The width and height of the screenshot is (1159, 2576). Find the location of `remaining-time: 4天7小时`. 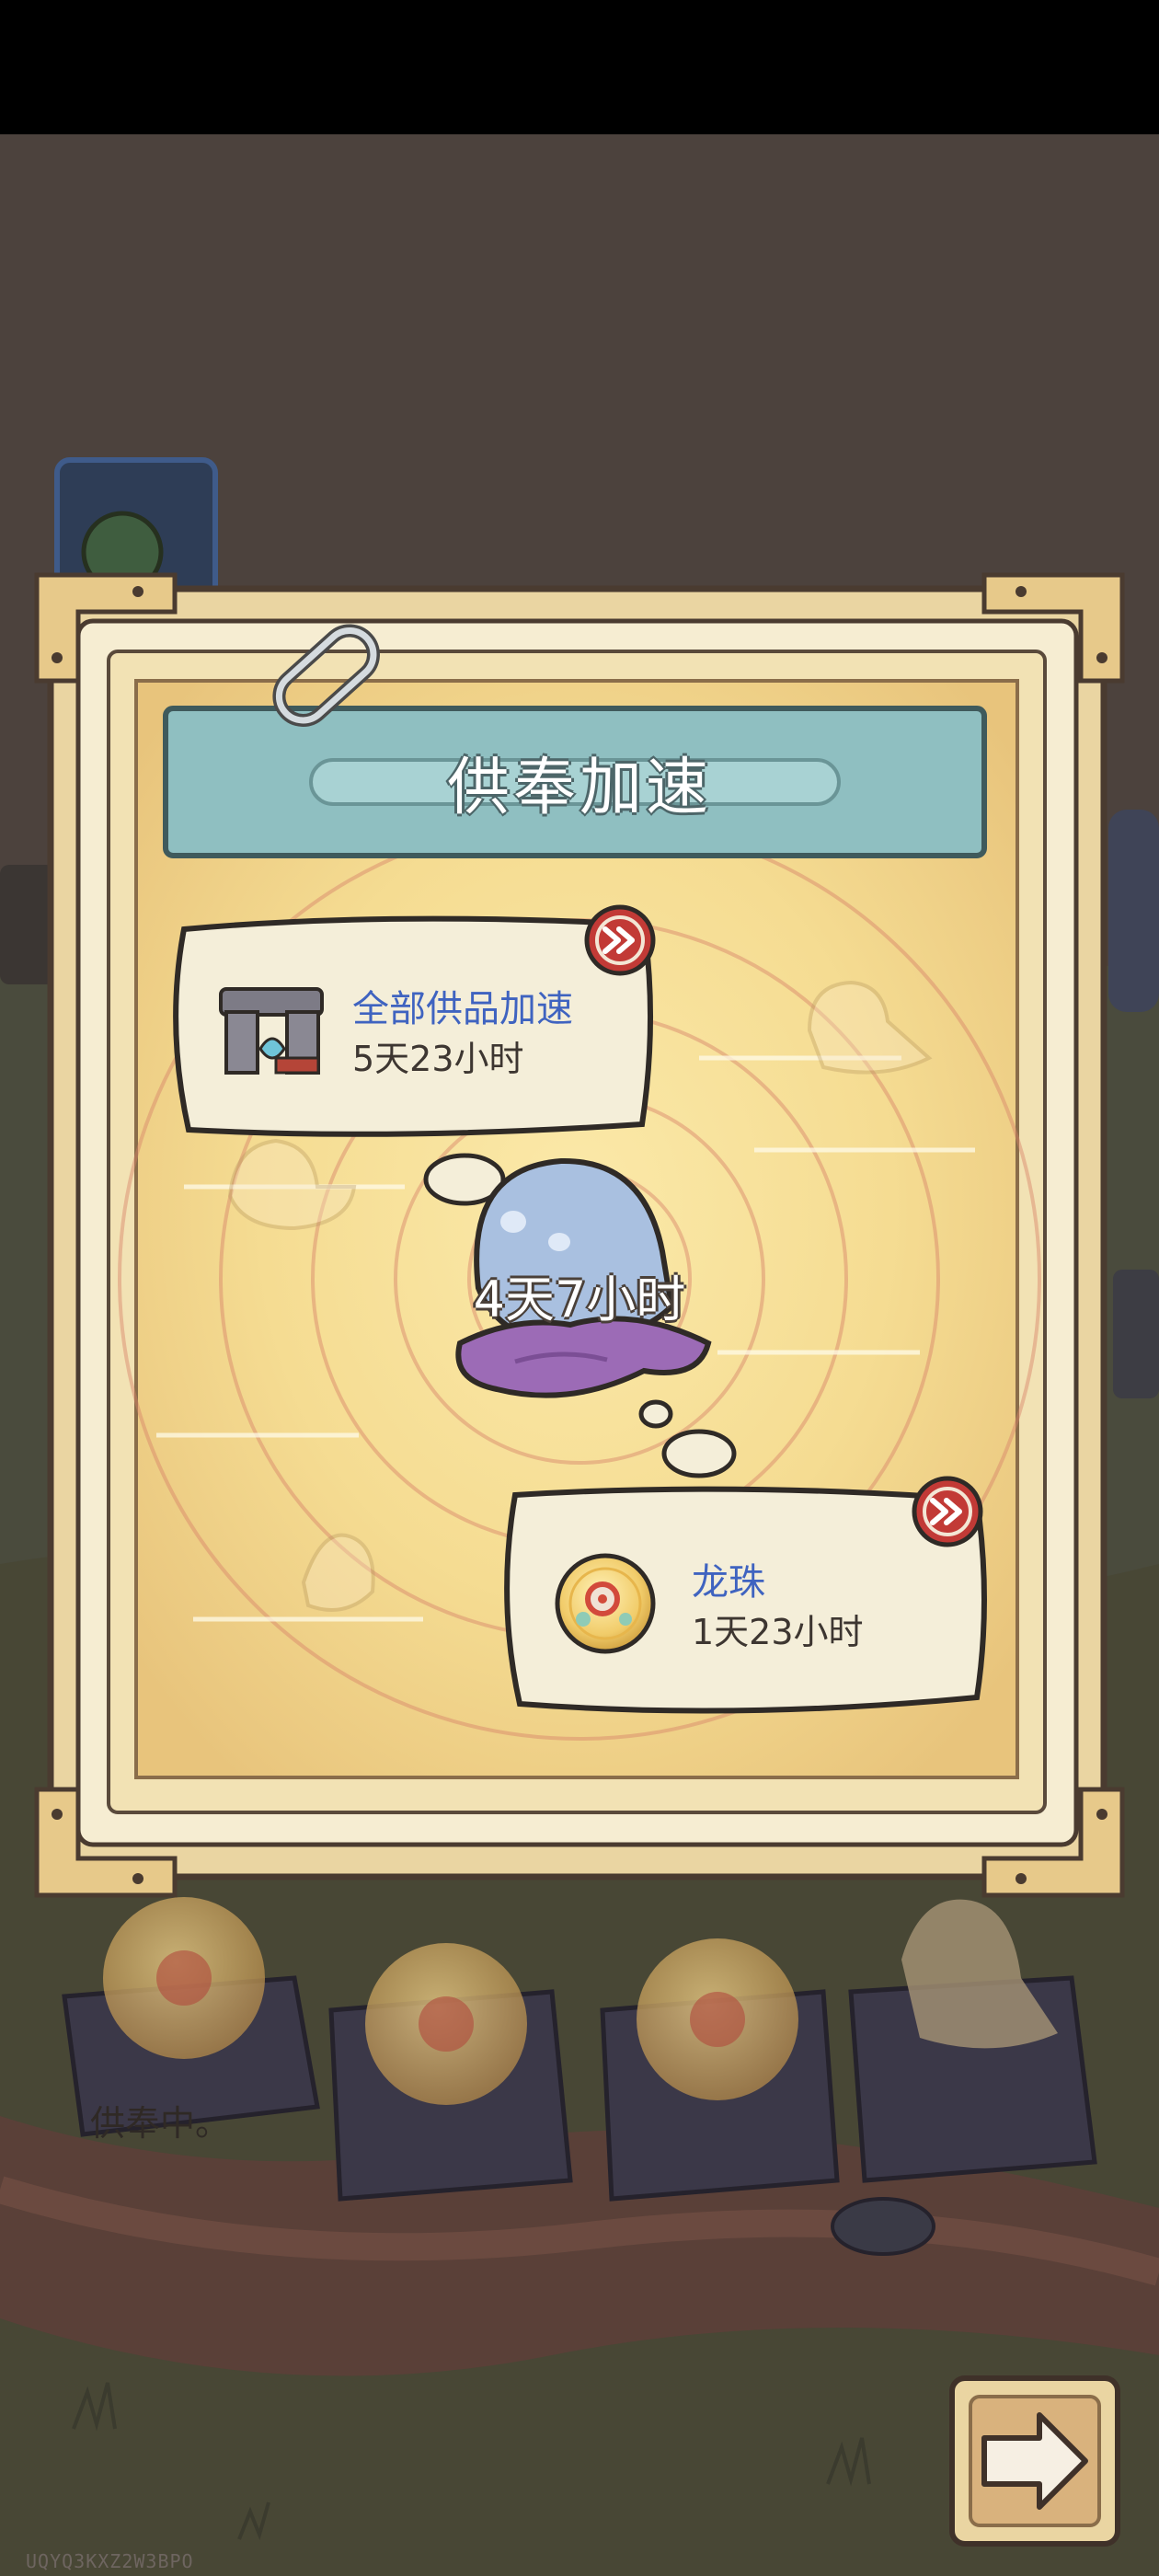

remaining-time: 4天7小时 is located at coordinates (579, 1299).